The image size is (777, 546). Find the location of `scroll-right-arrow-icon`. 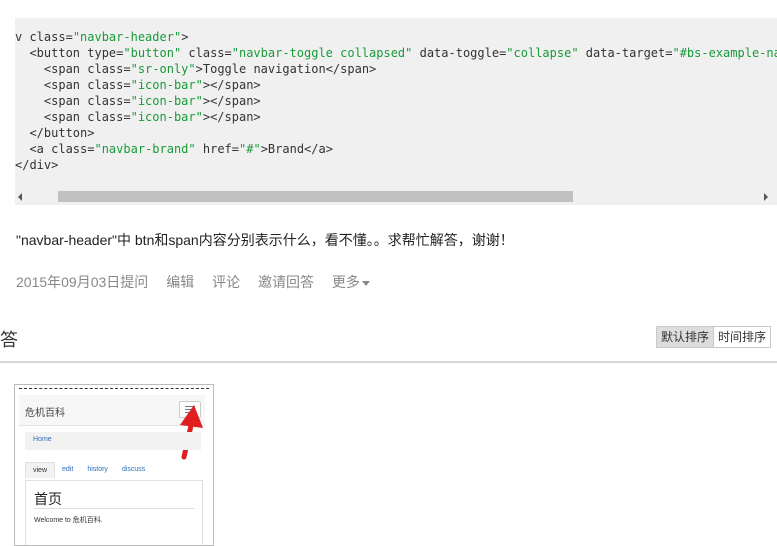

scroll-right-arrow-icon is located at coordinates (766, 197).